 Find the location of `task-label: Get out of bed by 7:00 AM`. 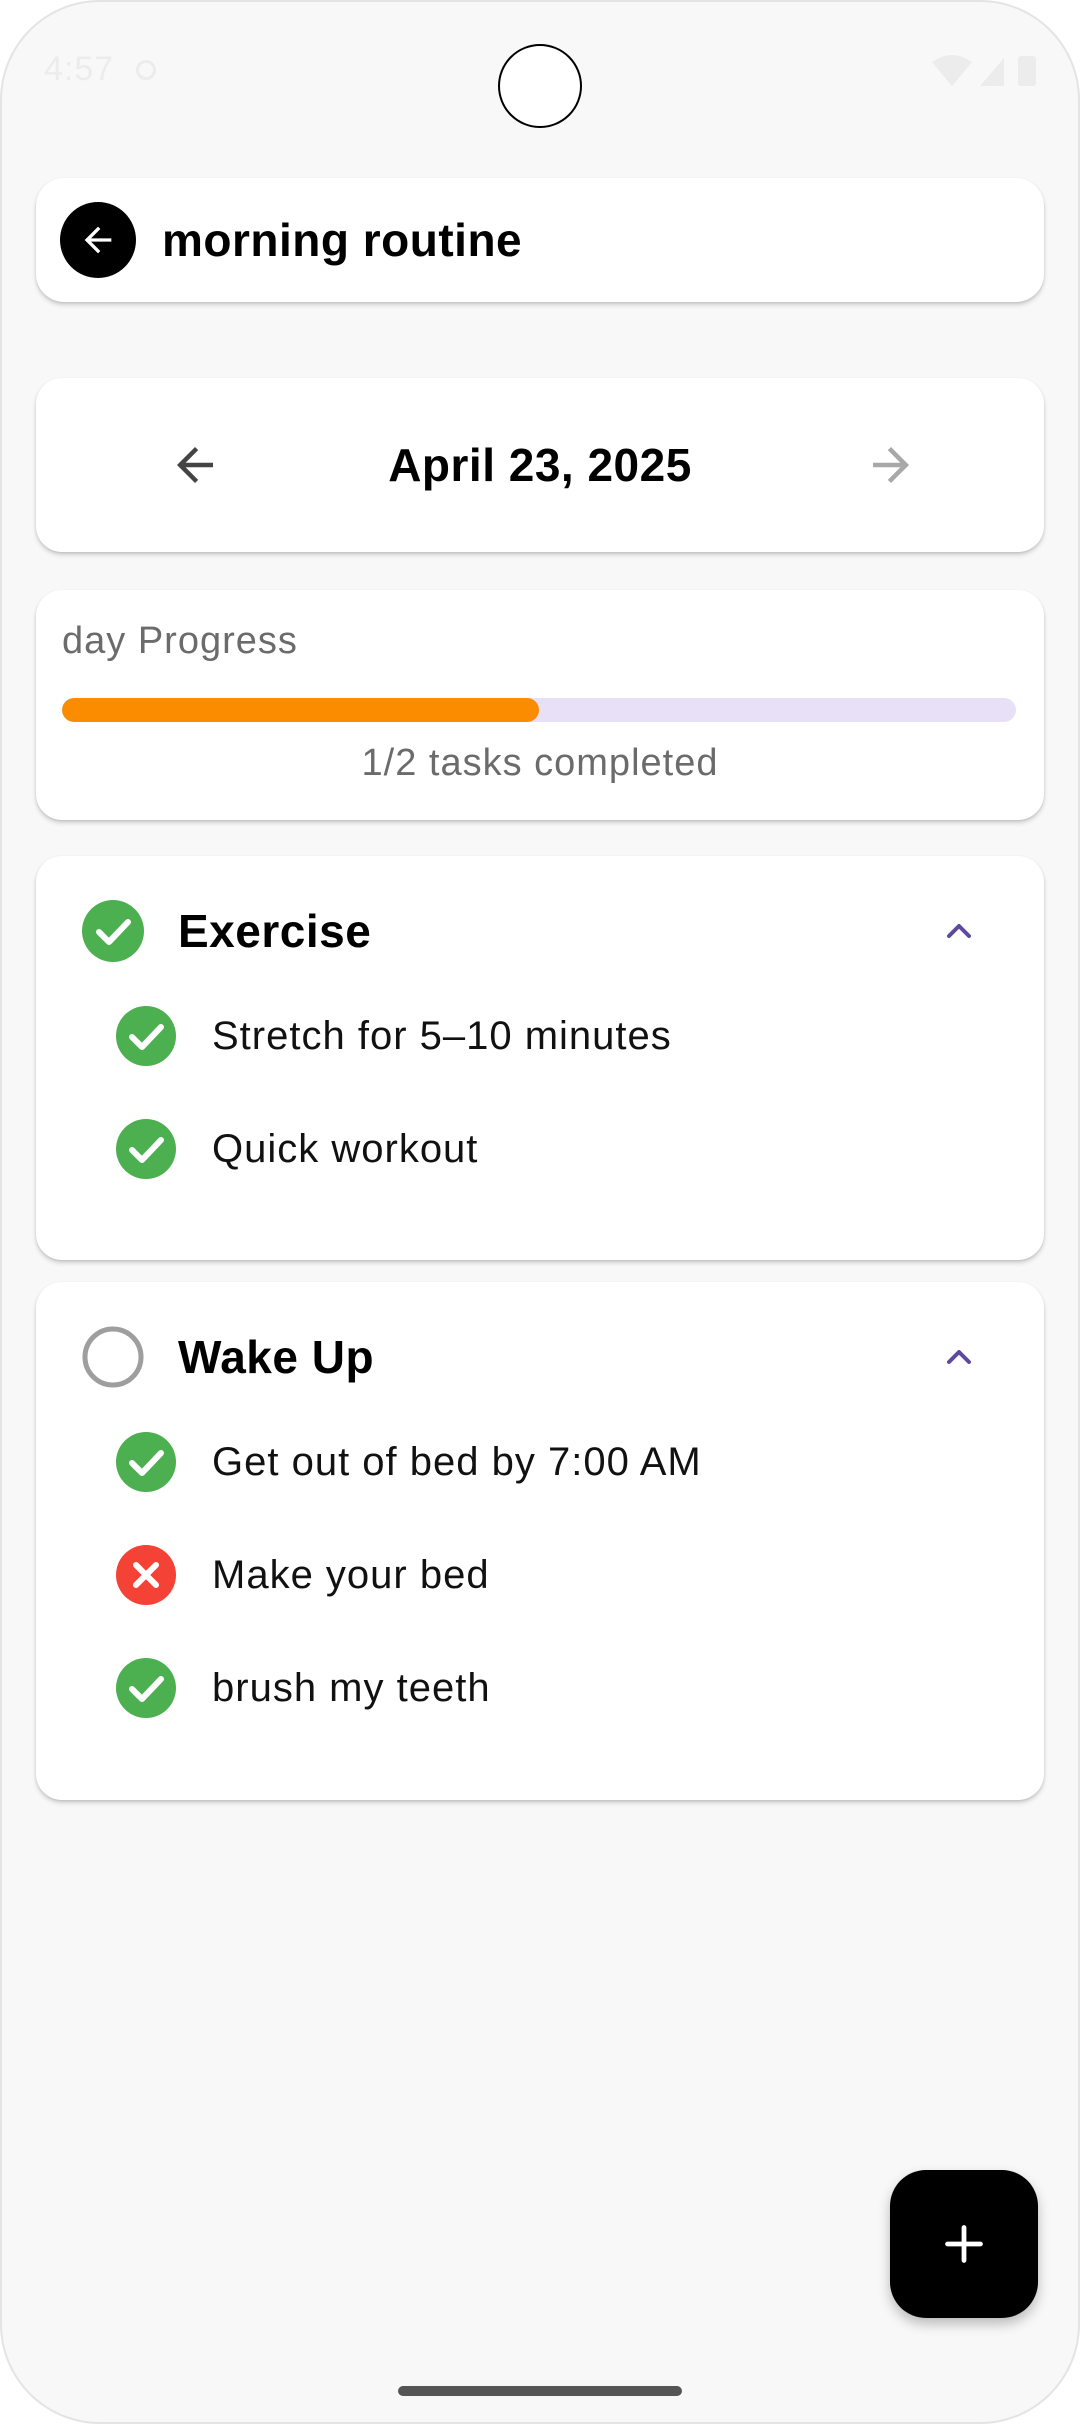

task-label: Get out of bed by 7:00 AM is located at coordinates (457, 1461).